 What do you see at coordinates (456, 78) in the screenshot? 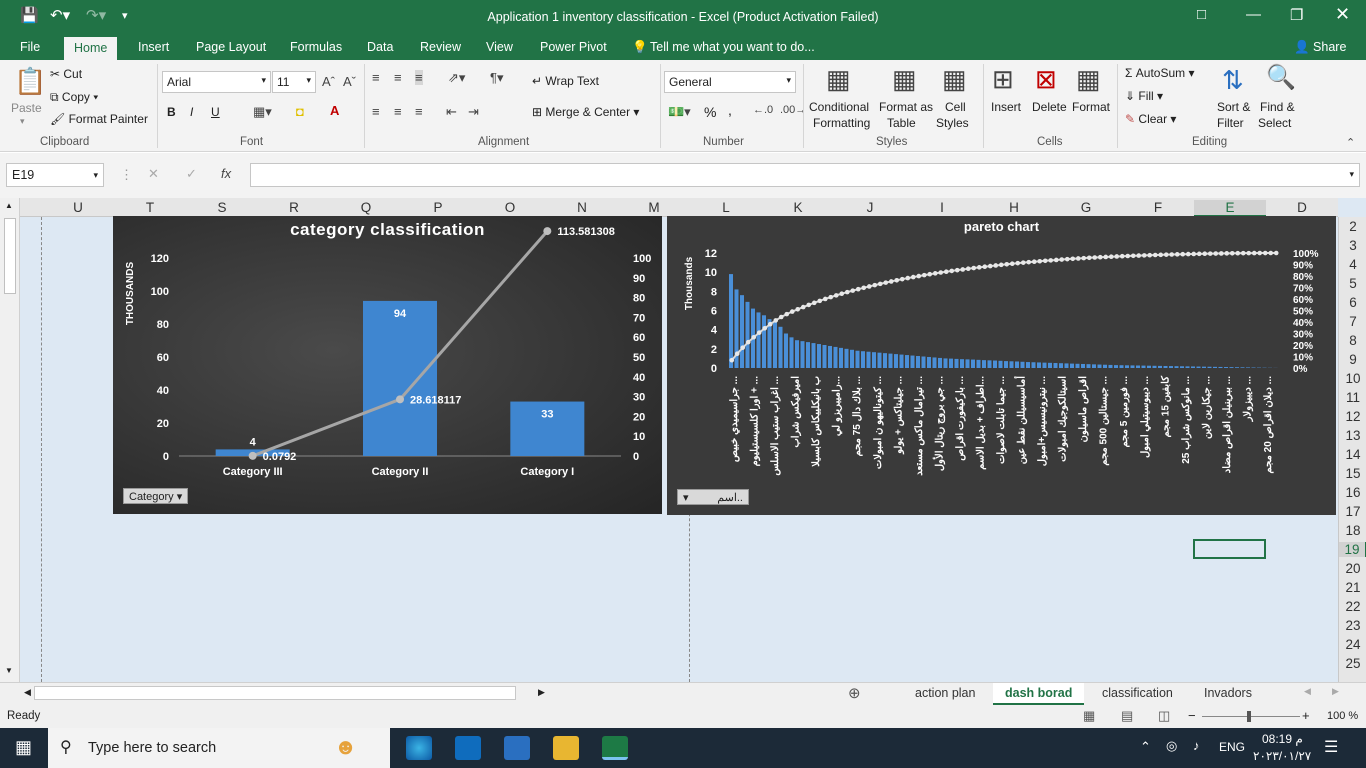
I see `orientation-icon: ⇗▾` at bounding box center [456, 78].